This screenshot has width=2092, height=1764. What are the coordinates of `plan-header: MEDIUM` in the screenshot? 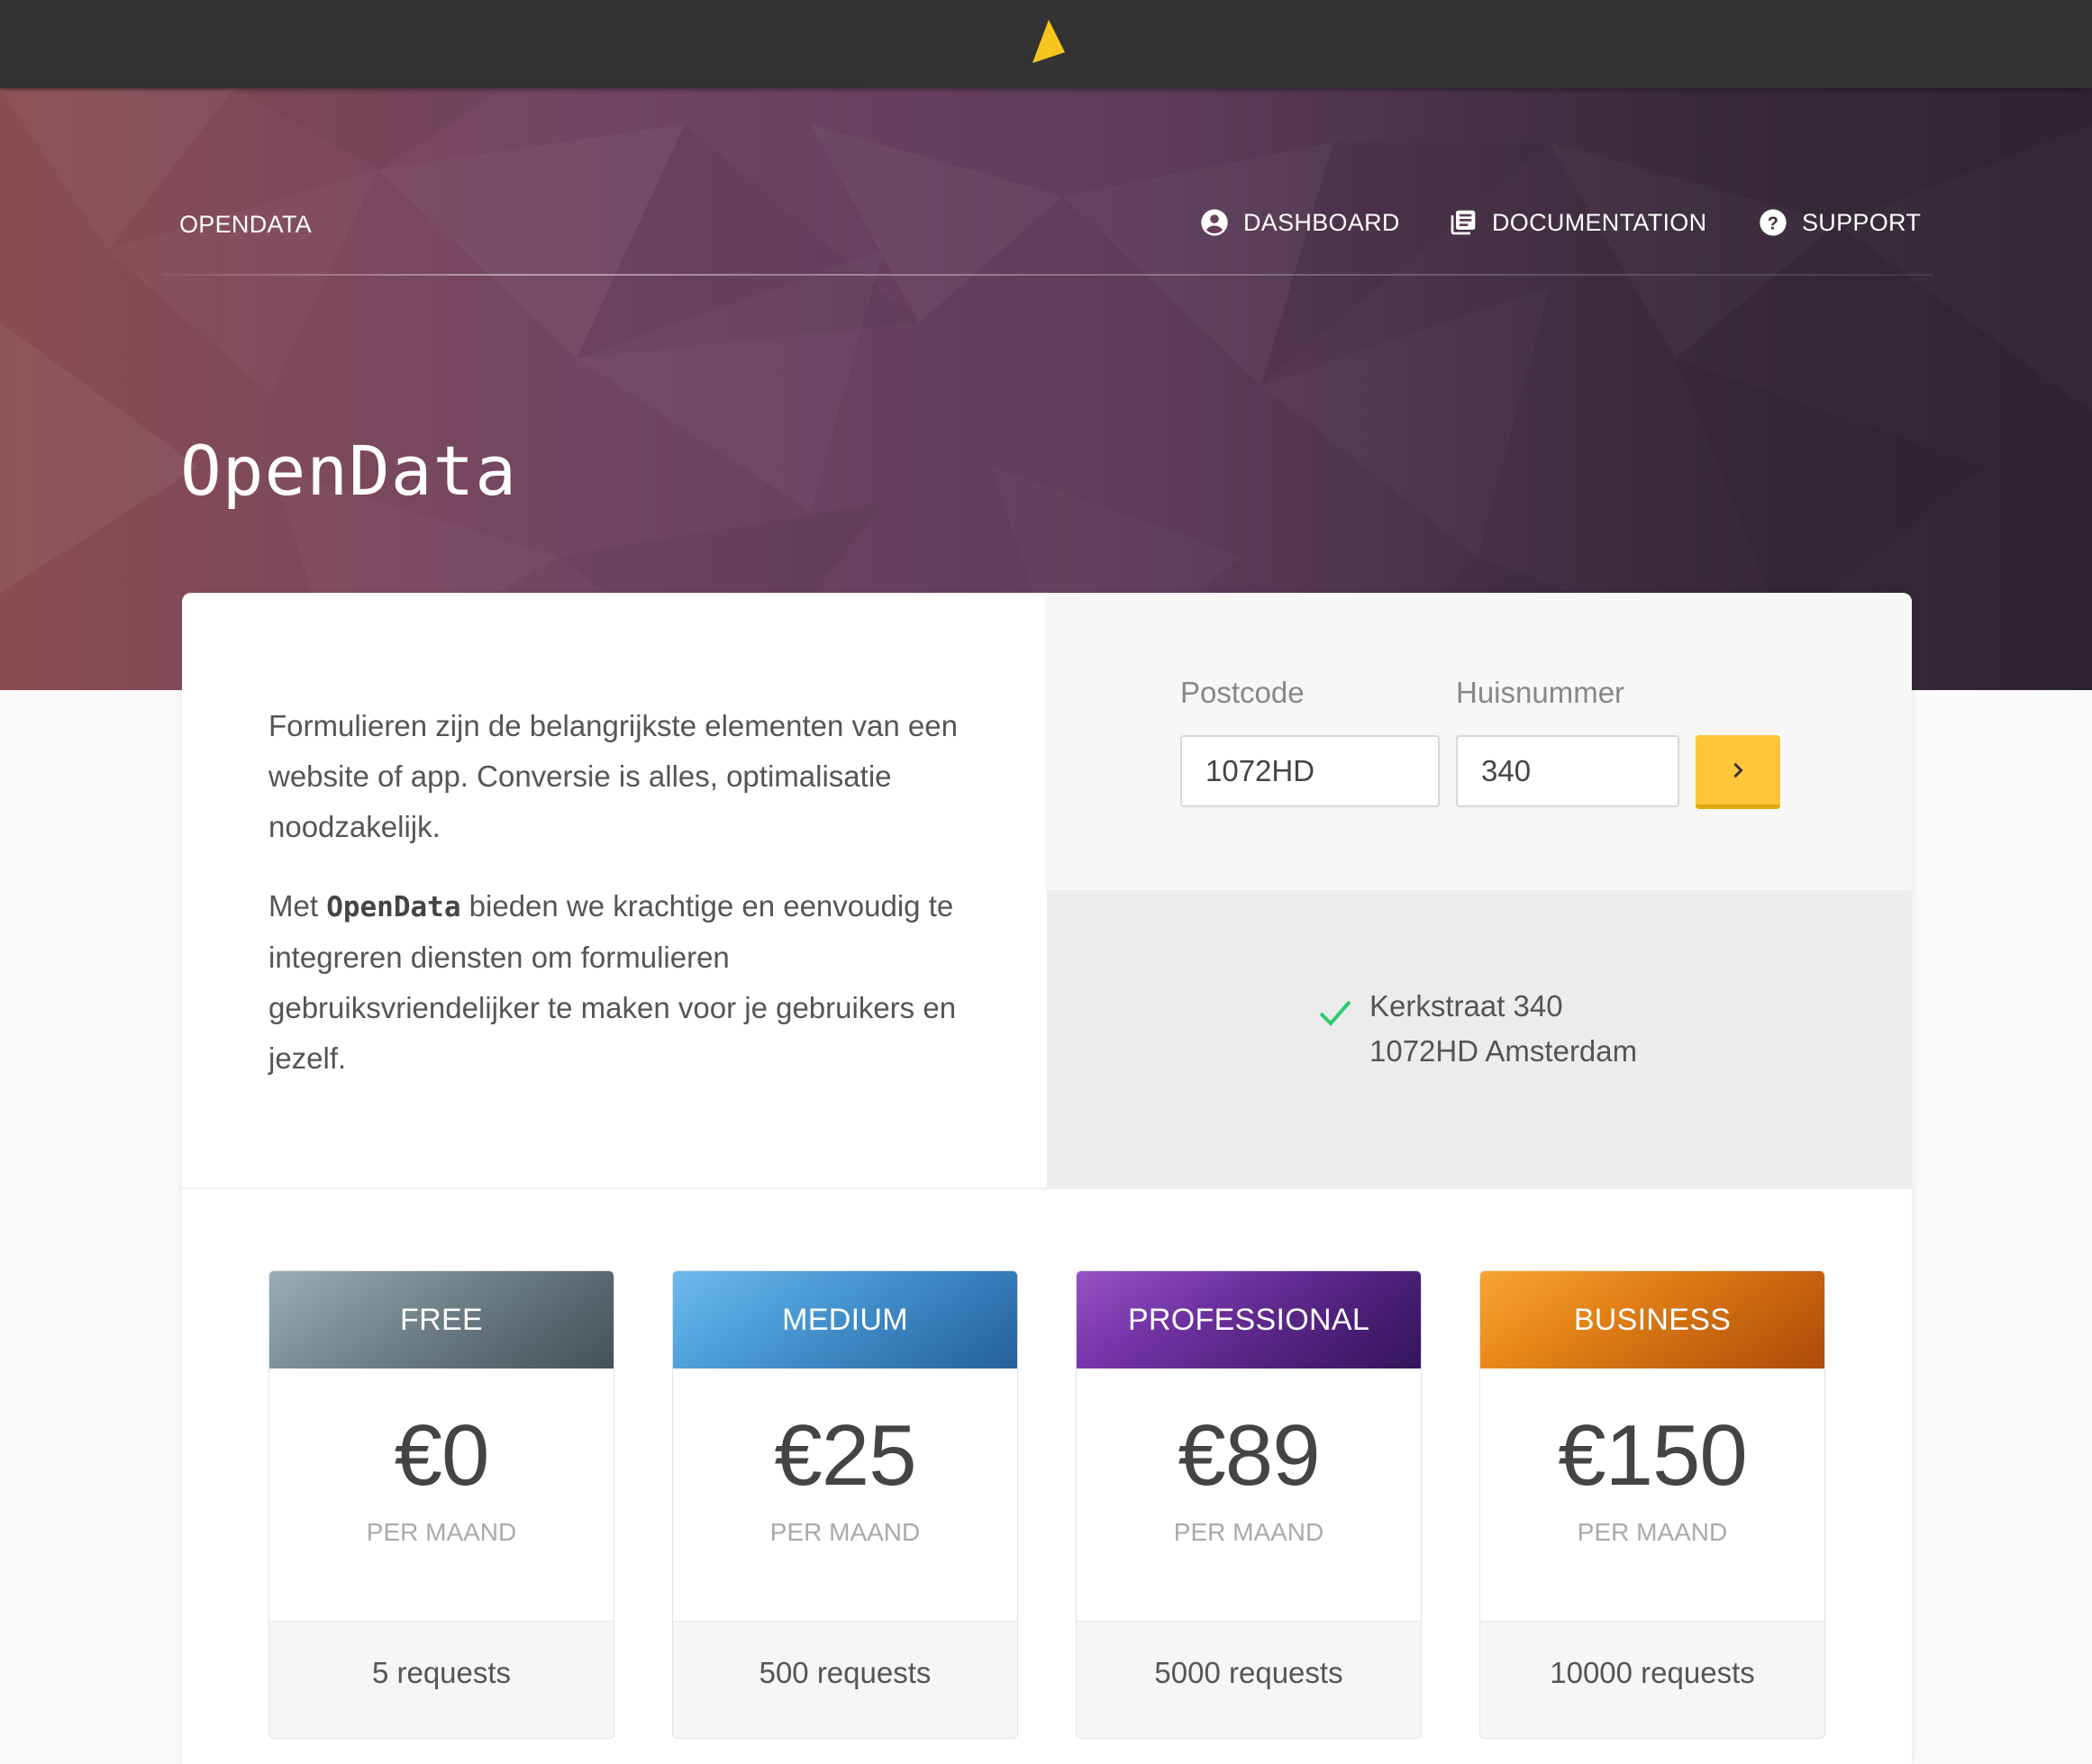 It's located at (845, 1320).